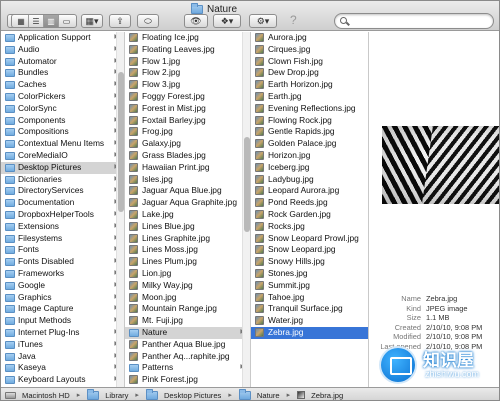 Image resolution: width=500 pixels, height=401 pixels. Describe the element at coordinates (62, 215) in the screenshot. I see `list-item: DropboxHelperTools▶` at that location.